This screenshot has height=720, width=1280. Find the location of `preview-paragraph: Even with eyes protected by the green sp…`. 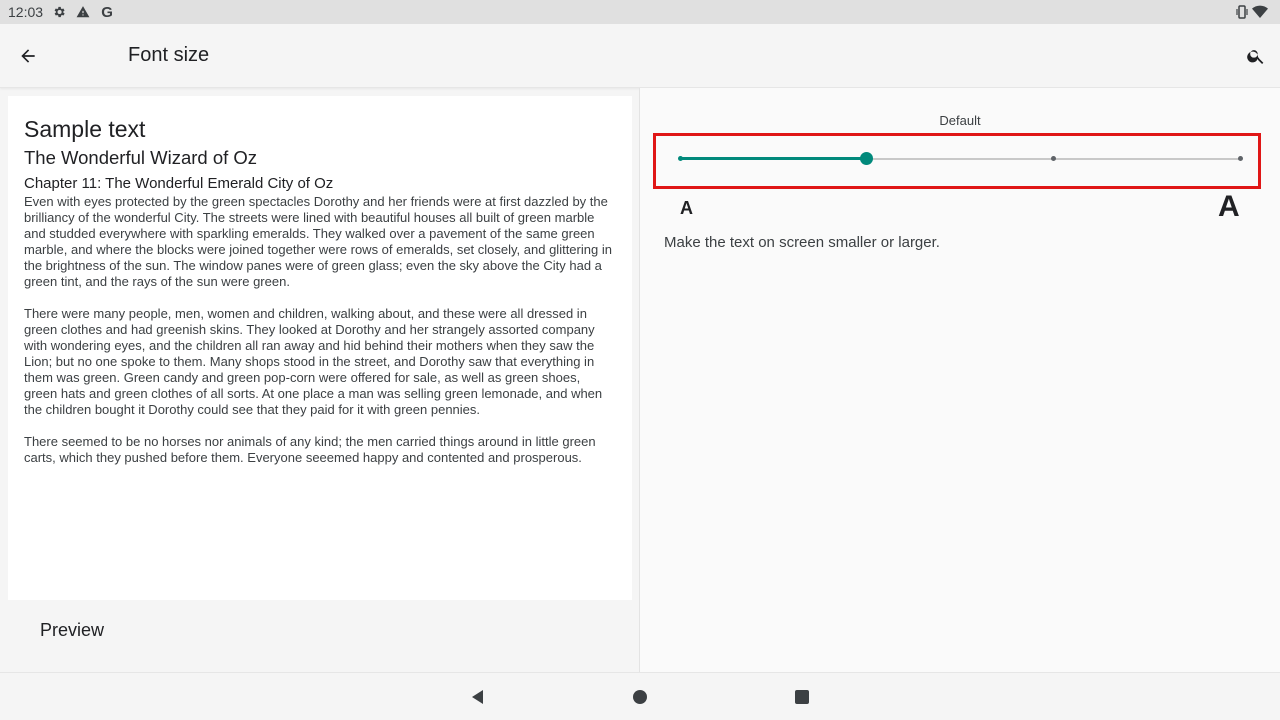

preview-paragraph: Even with eyes protected by the green sp… is located at coordinates (318, 241).